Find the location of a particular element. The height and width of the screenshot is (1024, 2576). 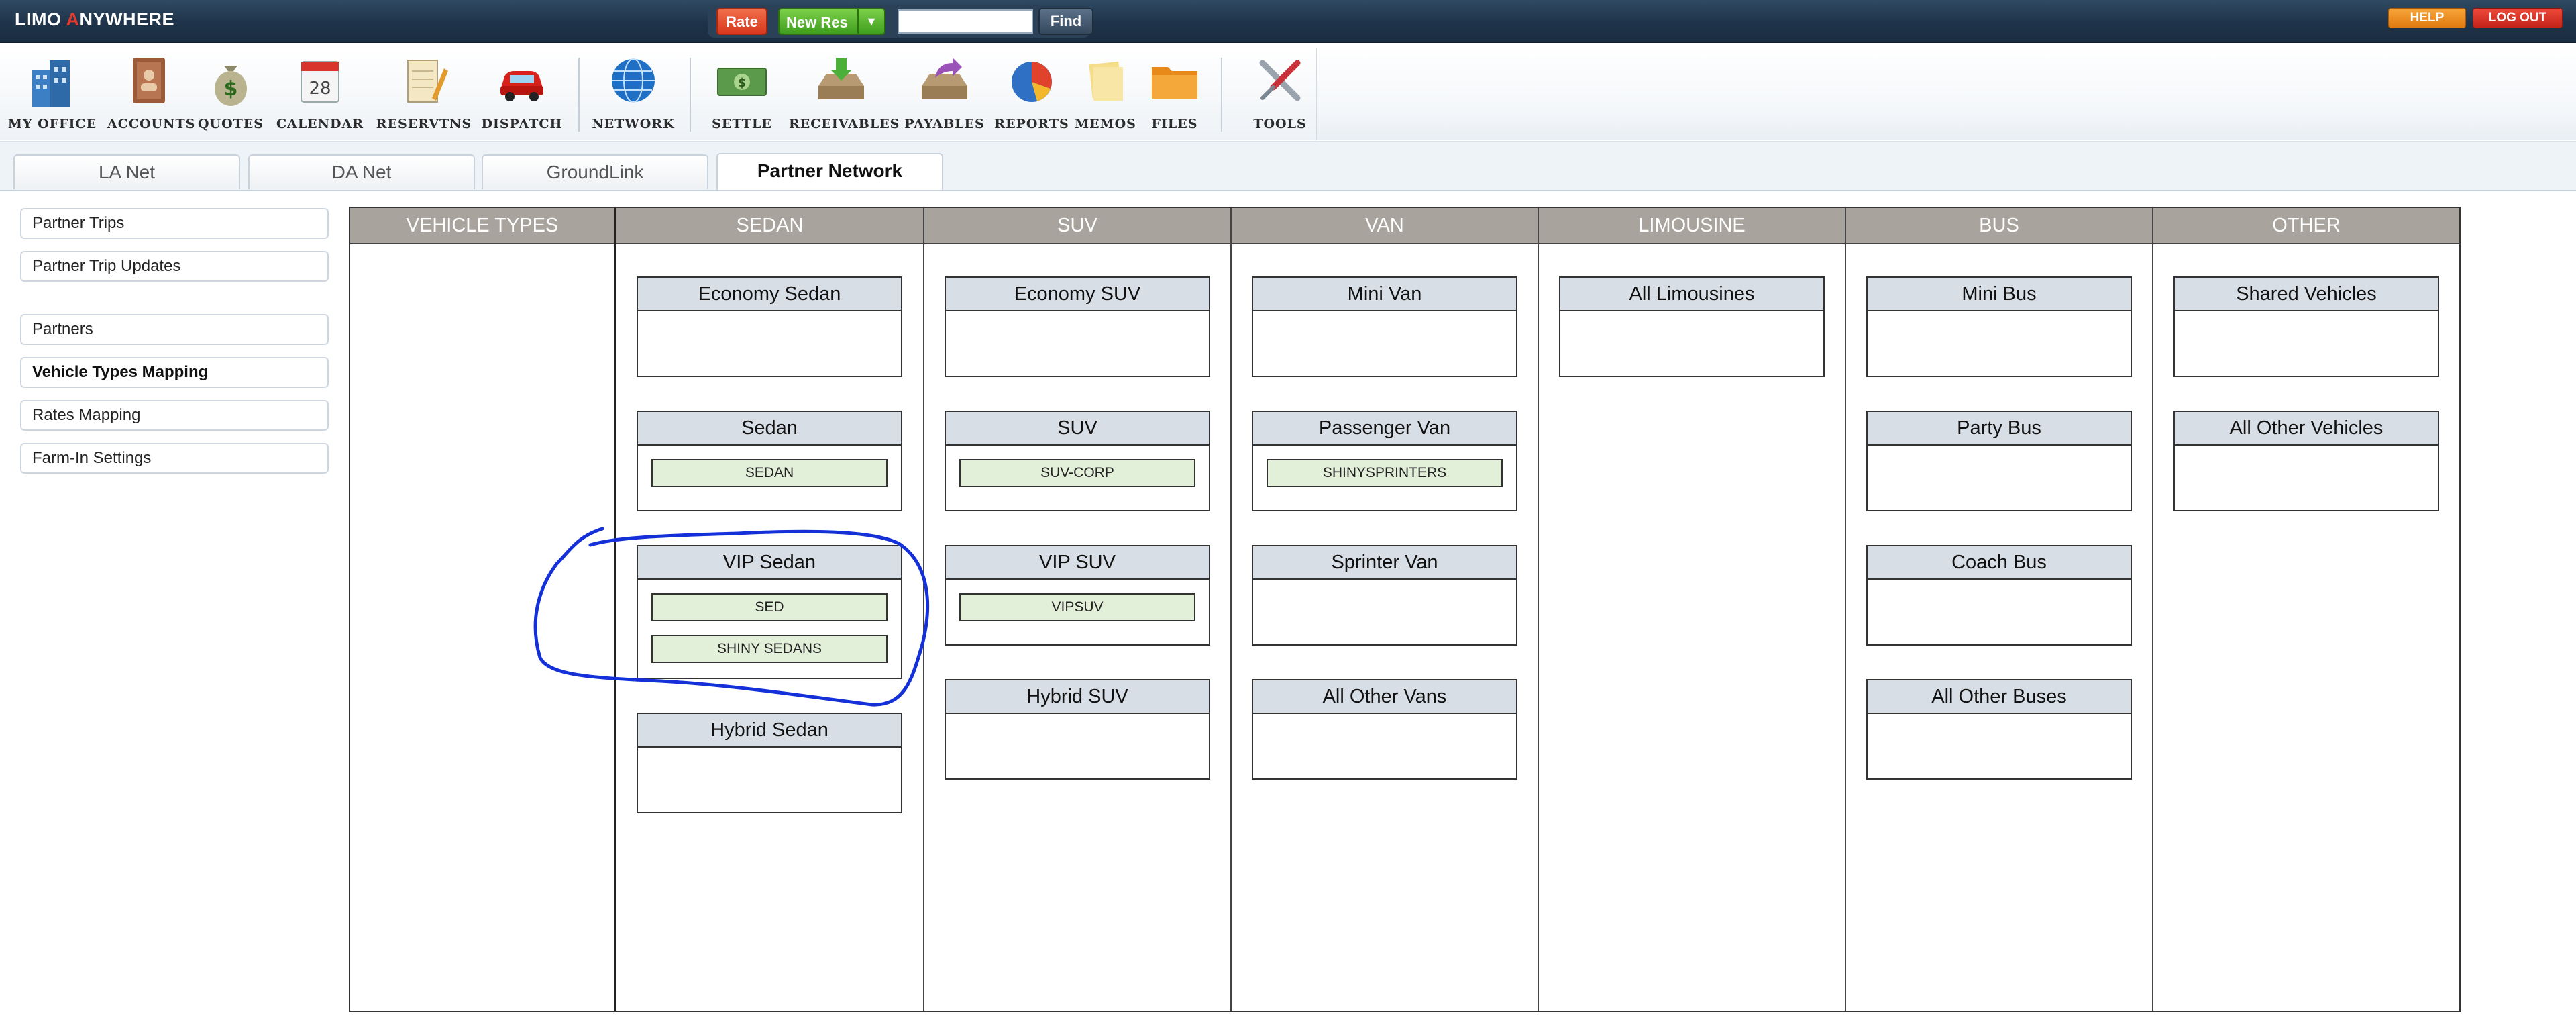

toolbar-label: CALENDAR is located at coordinates (320, 124).